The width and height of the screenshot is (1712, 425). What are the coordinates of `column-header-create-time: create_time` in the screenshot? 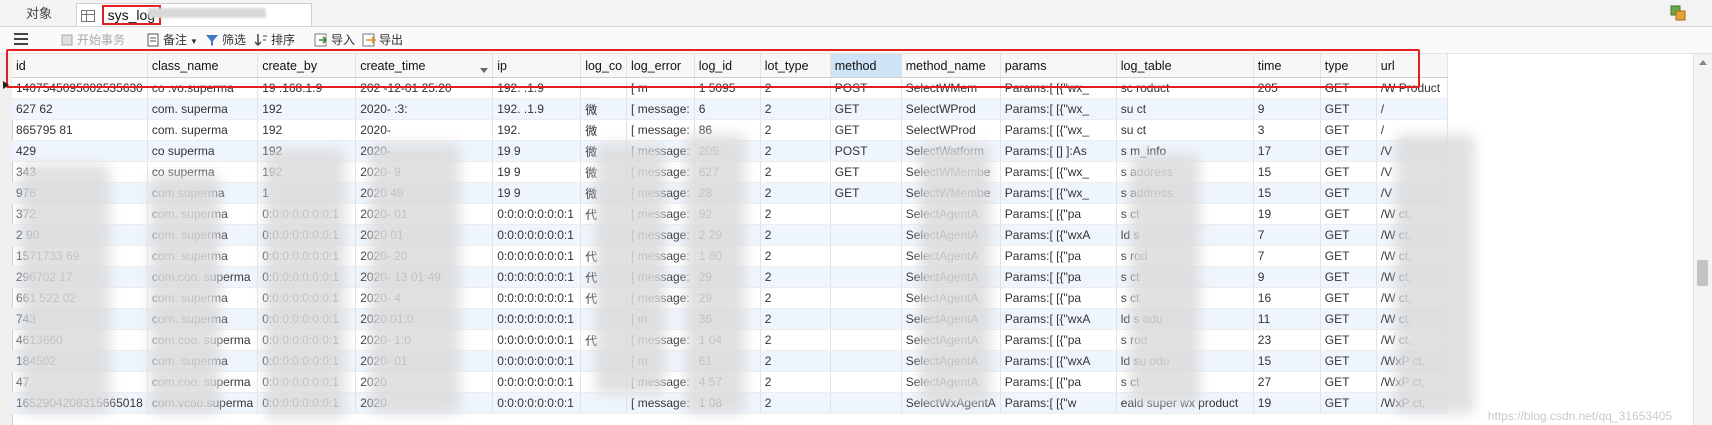 It's located at (424, 66).